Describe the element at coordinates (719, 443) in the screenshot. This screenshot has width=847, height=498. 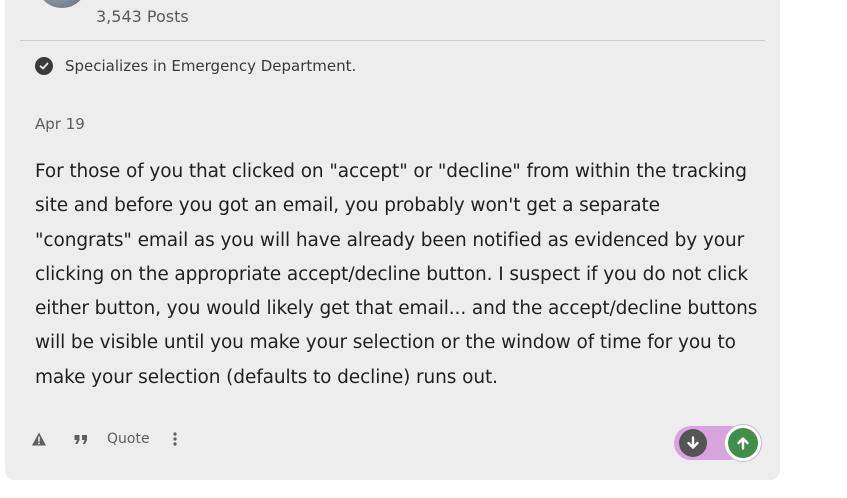
I see `vote-control` at that location.